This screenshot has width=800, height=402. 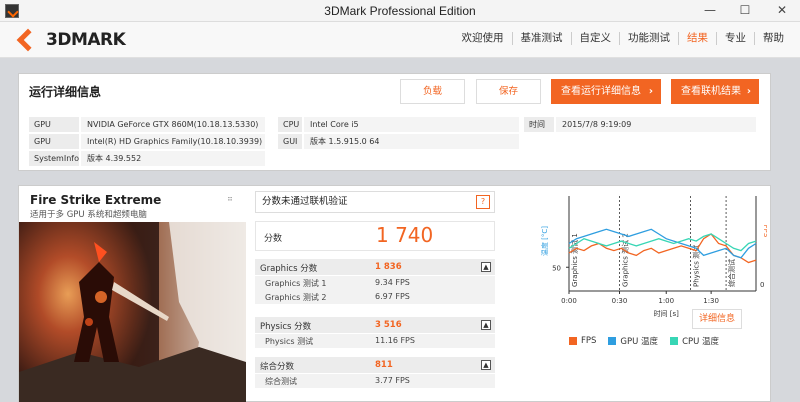 I want to click on info-row-gui: GUI 版本 1.5.915.0 64, so click(x=398, y=141).